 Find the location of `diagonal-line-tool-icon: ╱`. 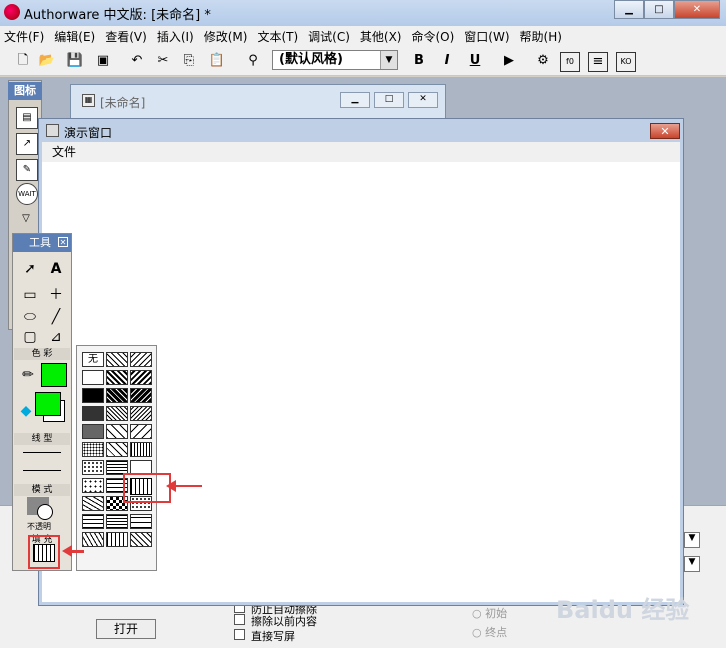

diagonal-line-tool-icon: ╱ is located at coordinates (56, 317).